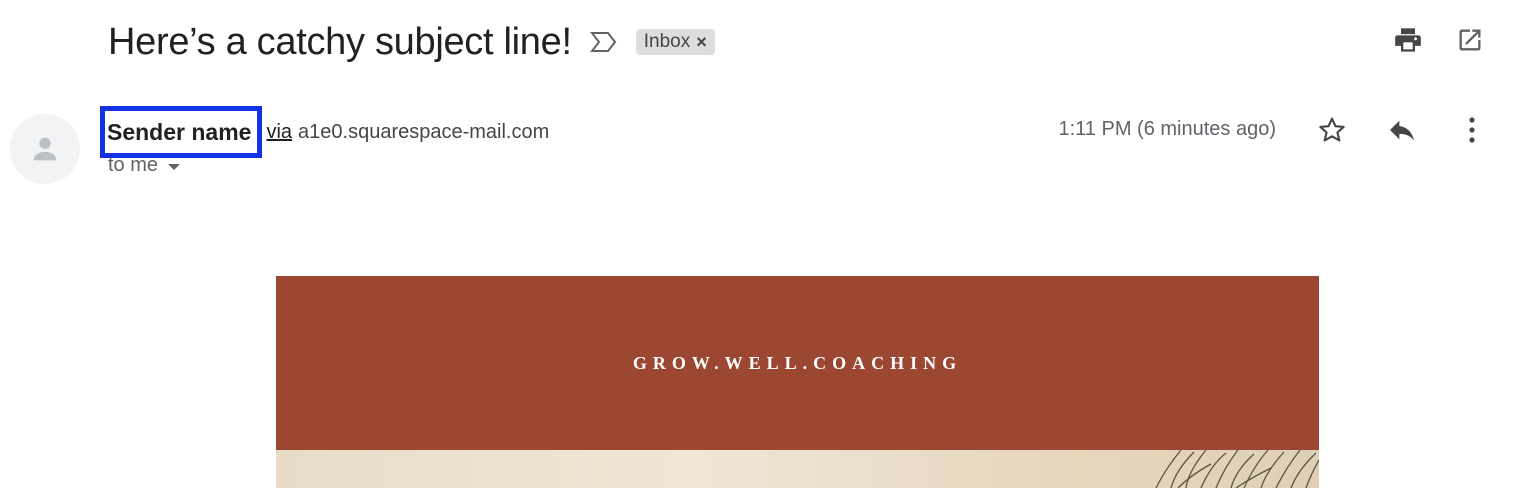  What do you see at coordinates (279, 132) in the screenshot?
I see `via-link: via` at bounding box center [279, 132].